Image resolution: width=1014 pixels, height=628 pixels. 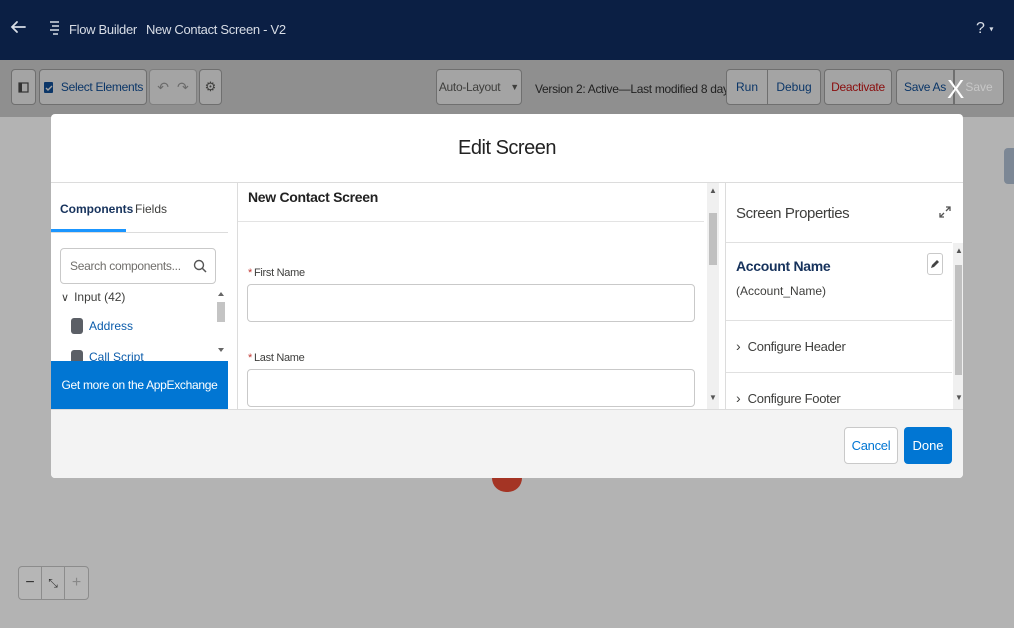 What do you see at coordinates (216, 29) in the screenshot?
I see `flow-title: New Contact Screen - V2` at bounding box center [216, 29].